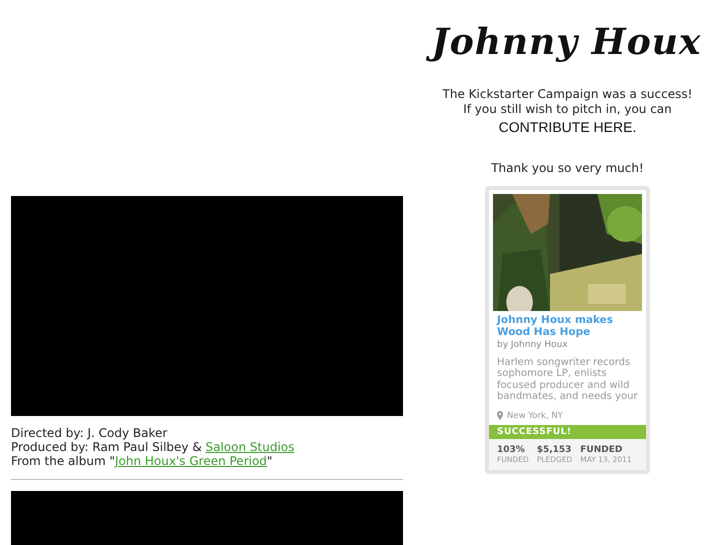  I want to click on credit-link: John Houx's Green Period, so click(191, 461).